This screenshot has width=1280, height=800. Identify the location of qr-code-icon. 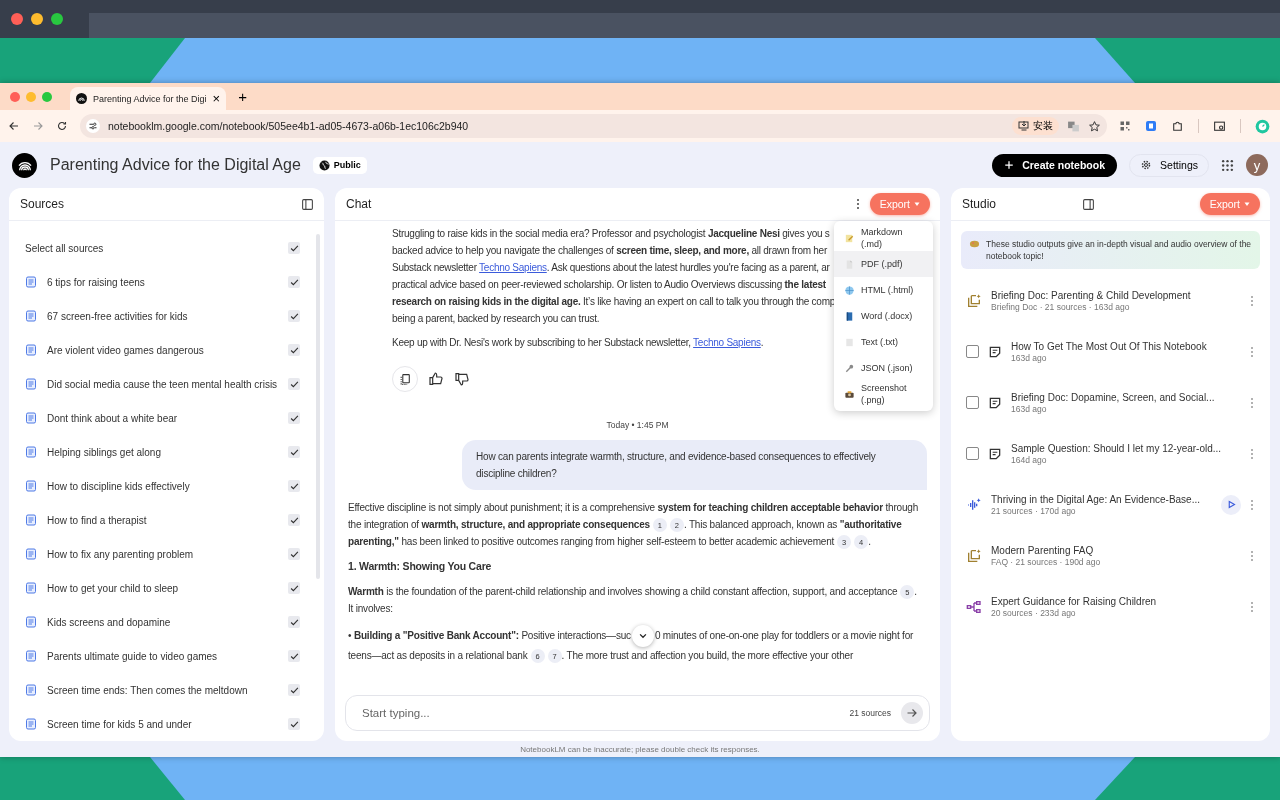
(1125, 126).